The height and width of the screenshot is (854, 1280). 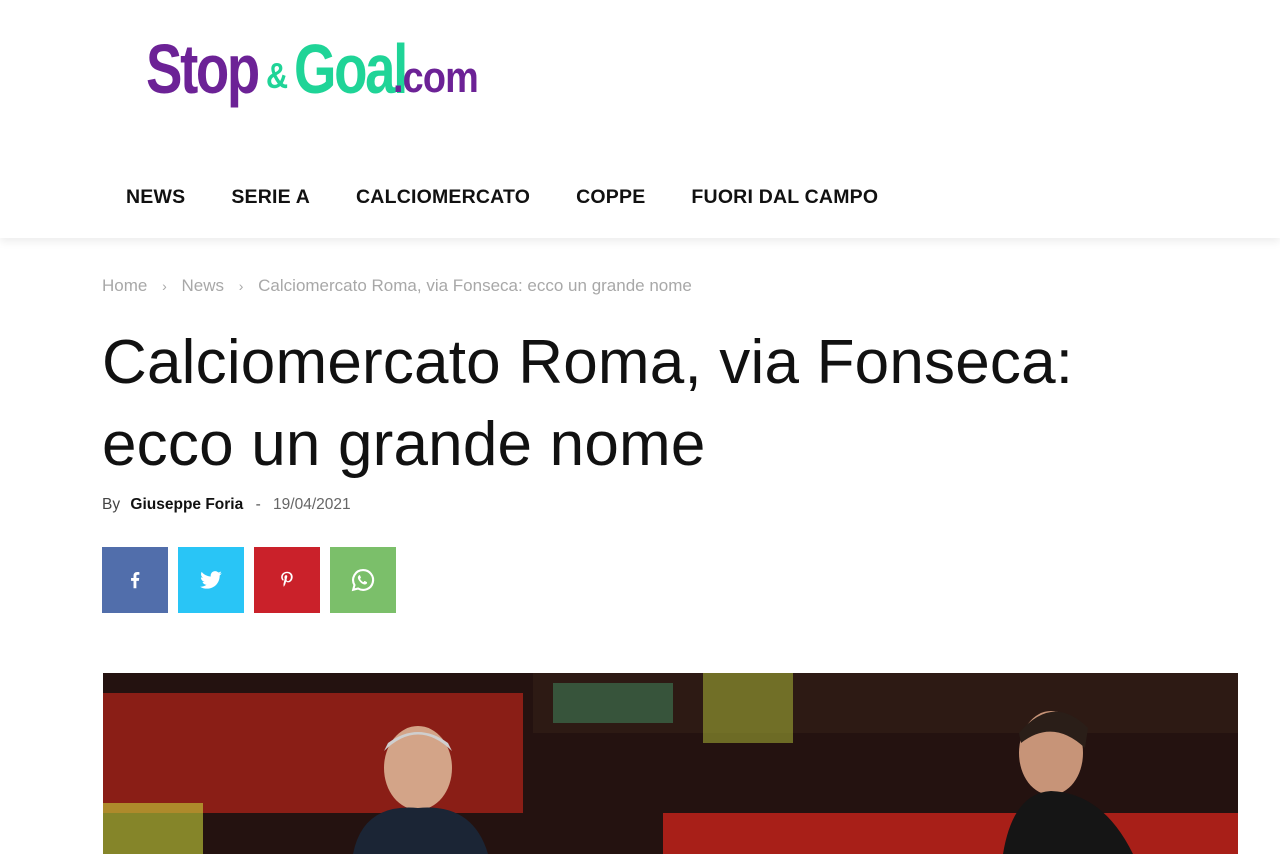 What do you see at coordinates (203, 285) in the screenshot?
I see `breadcrumb-news: News` at bounding box center [203, 285].